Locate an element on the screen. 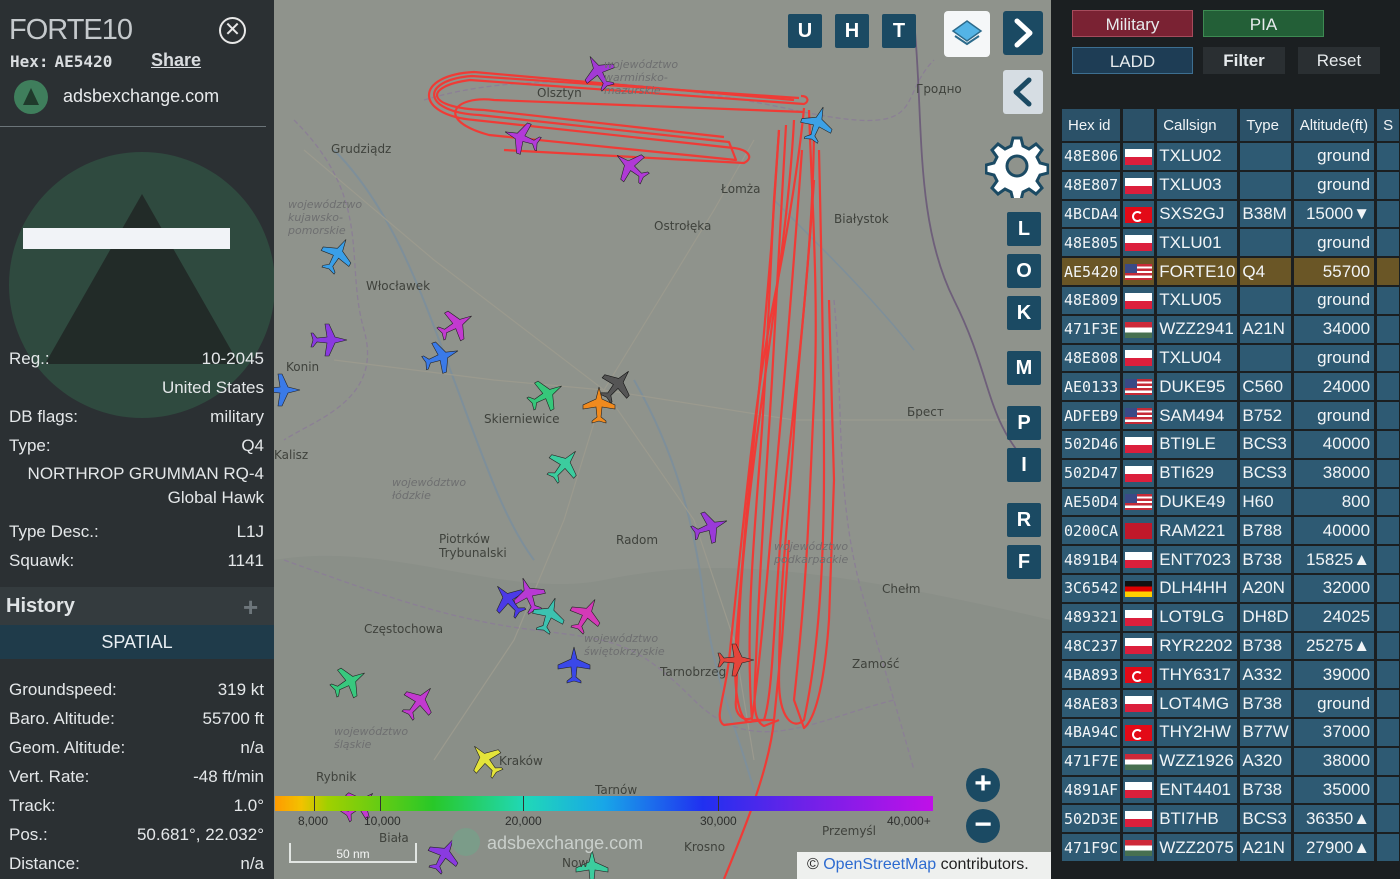 This screenshot has height=879, width=1400. reset-button: Reset is located at coordinates (1339, 60).